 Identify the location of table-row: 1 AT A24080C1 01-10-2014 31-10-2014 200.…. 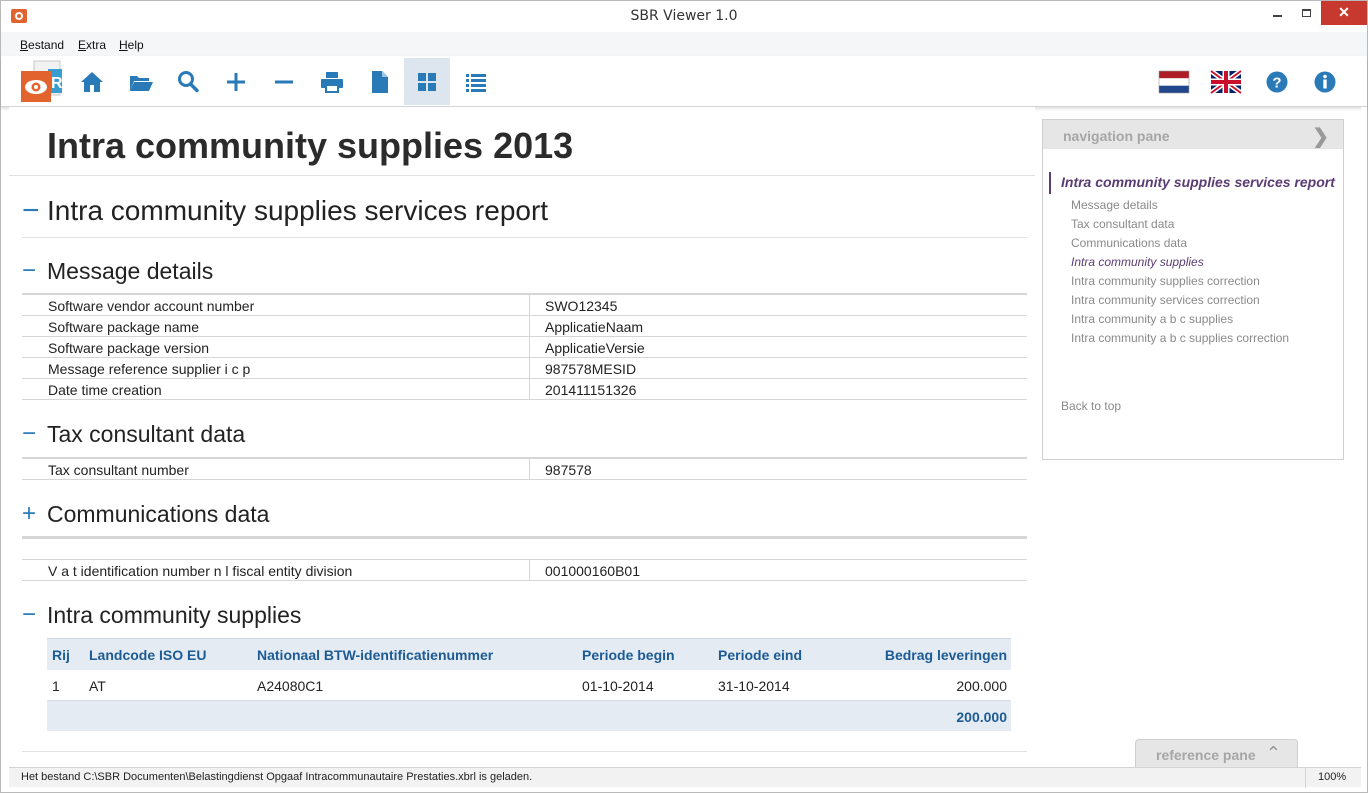
(529, 685).